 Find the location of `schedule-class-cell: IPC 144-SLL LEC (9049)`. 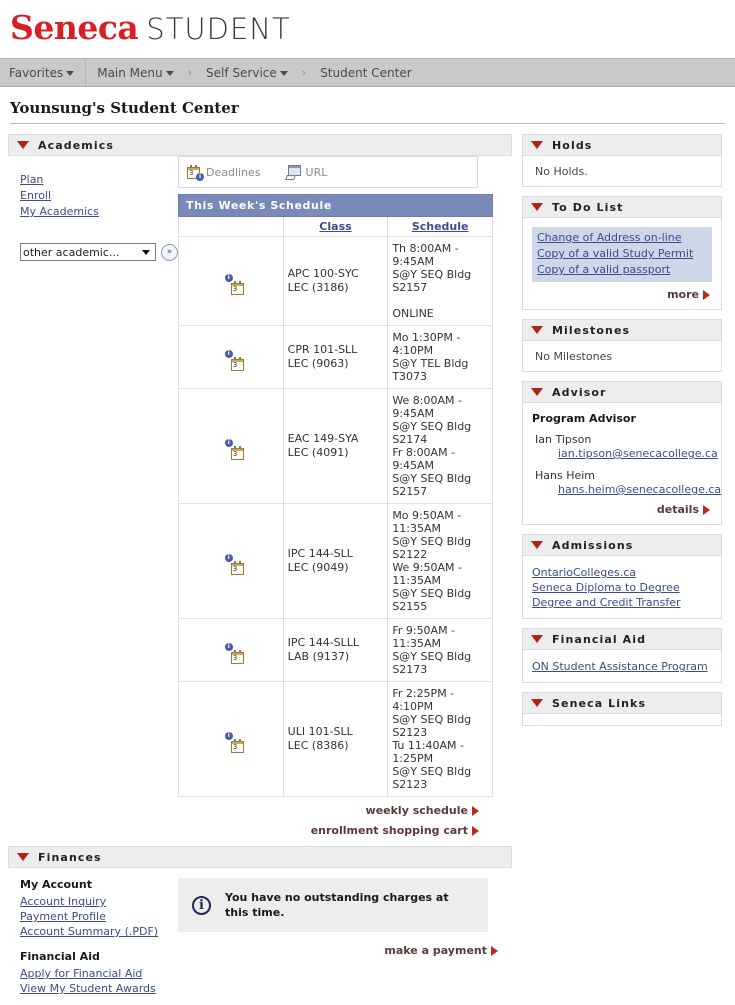

schedule-class-cell: IPC 144-SLL LEC (9049) is located at coordinates (335, 561).